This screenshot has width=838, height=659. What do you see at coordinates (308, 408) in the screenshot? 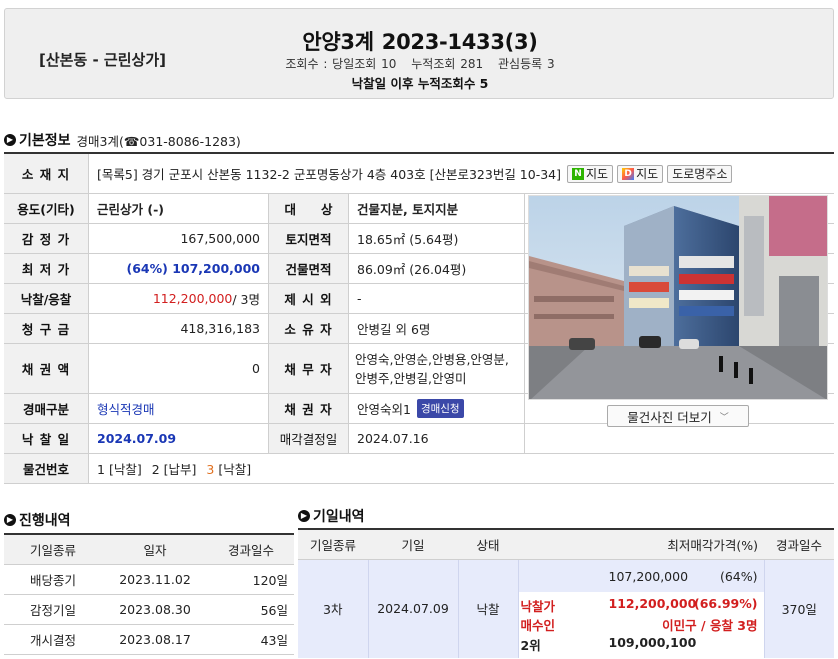
I see `creditor-label: 채 권 자` at bounding box center [308, 408].